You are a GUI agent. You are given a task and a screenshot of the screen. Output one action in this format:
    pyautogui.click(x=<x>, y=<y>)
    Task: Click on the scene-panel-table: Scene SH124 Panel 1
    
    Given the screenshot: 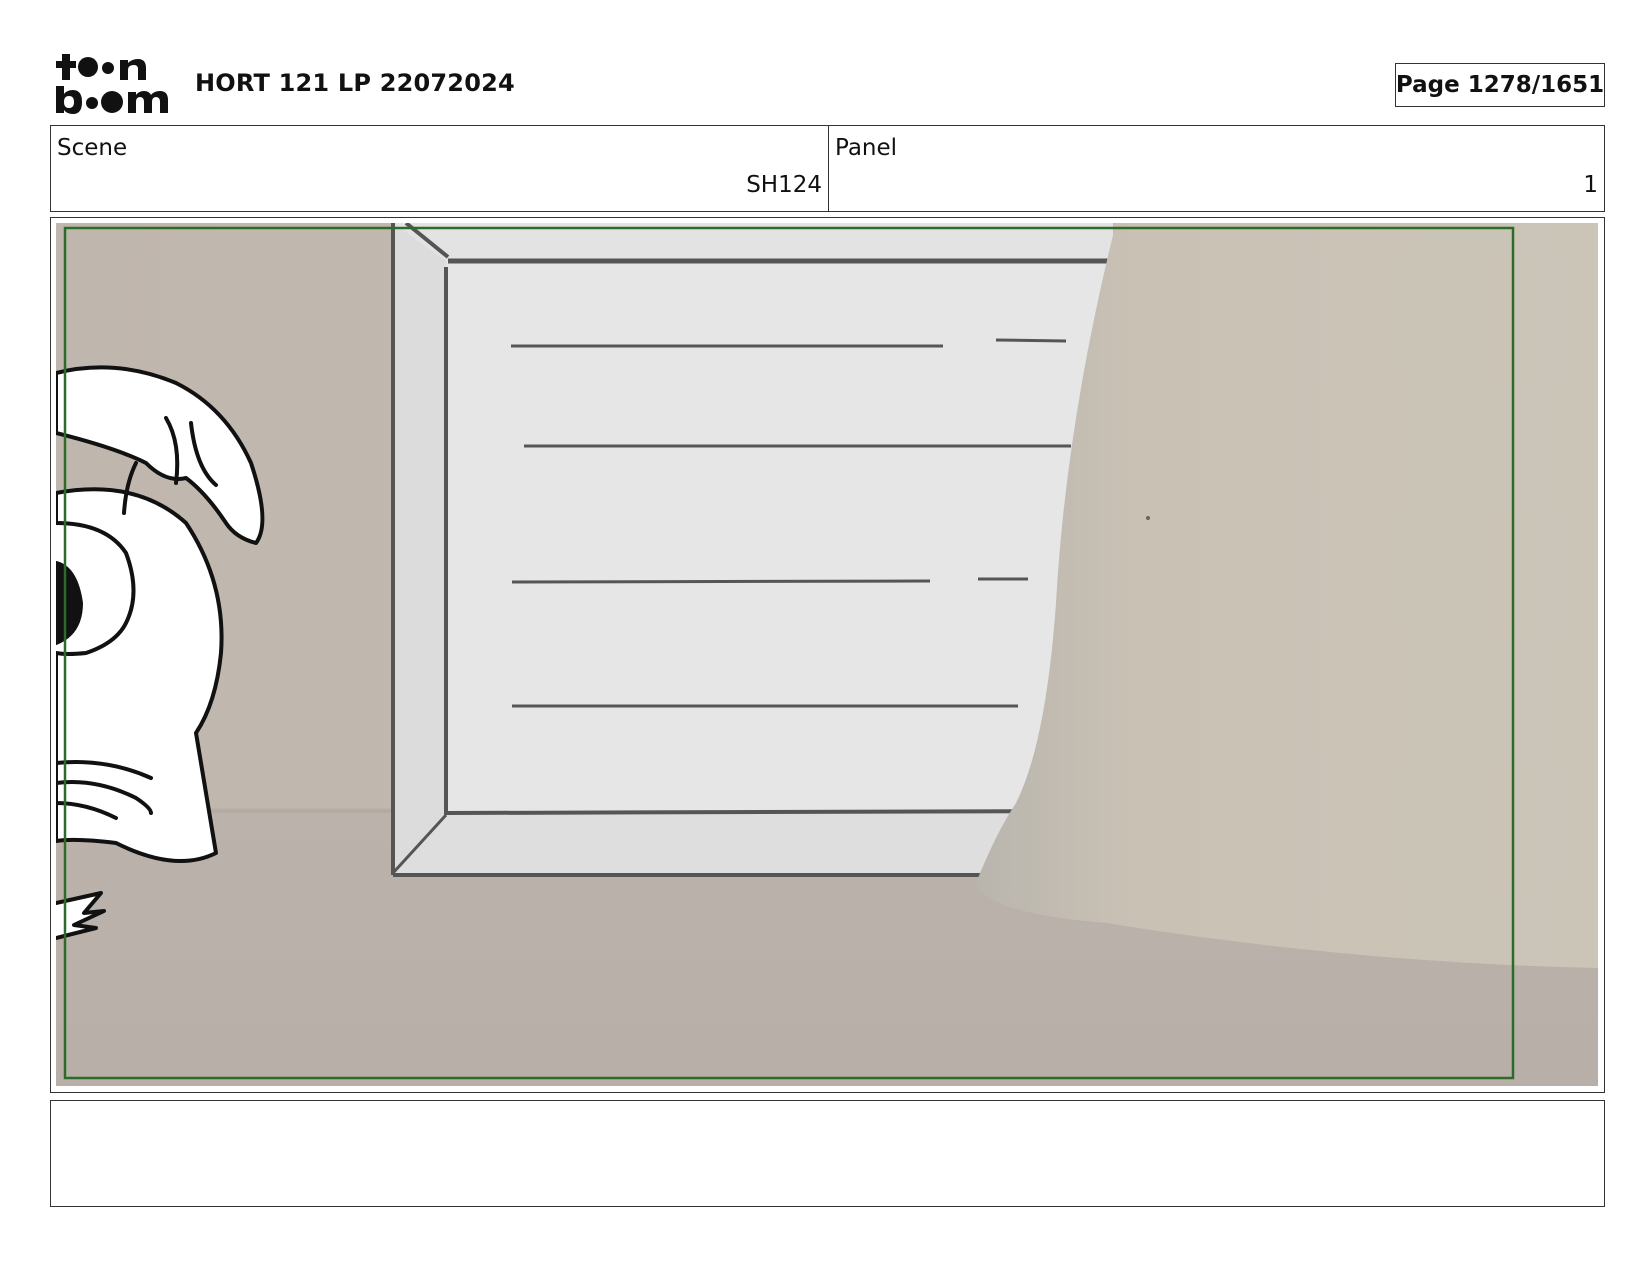 What is the action you would take?
    pyautogui.click(x=827, y=168)
    